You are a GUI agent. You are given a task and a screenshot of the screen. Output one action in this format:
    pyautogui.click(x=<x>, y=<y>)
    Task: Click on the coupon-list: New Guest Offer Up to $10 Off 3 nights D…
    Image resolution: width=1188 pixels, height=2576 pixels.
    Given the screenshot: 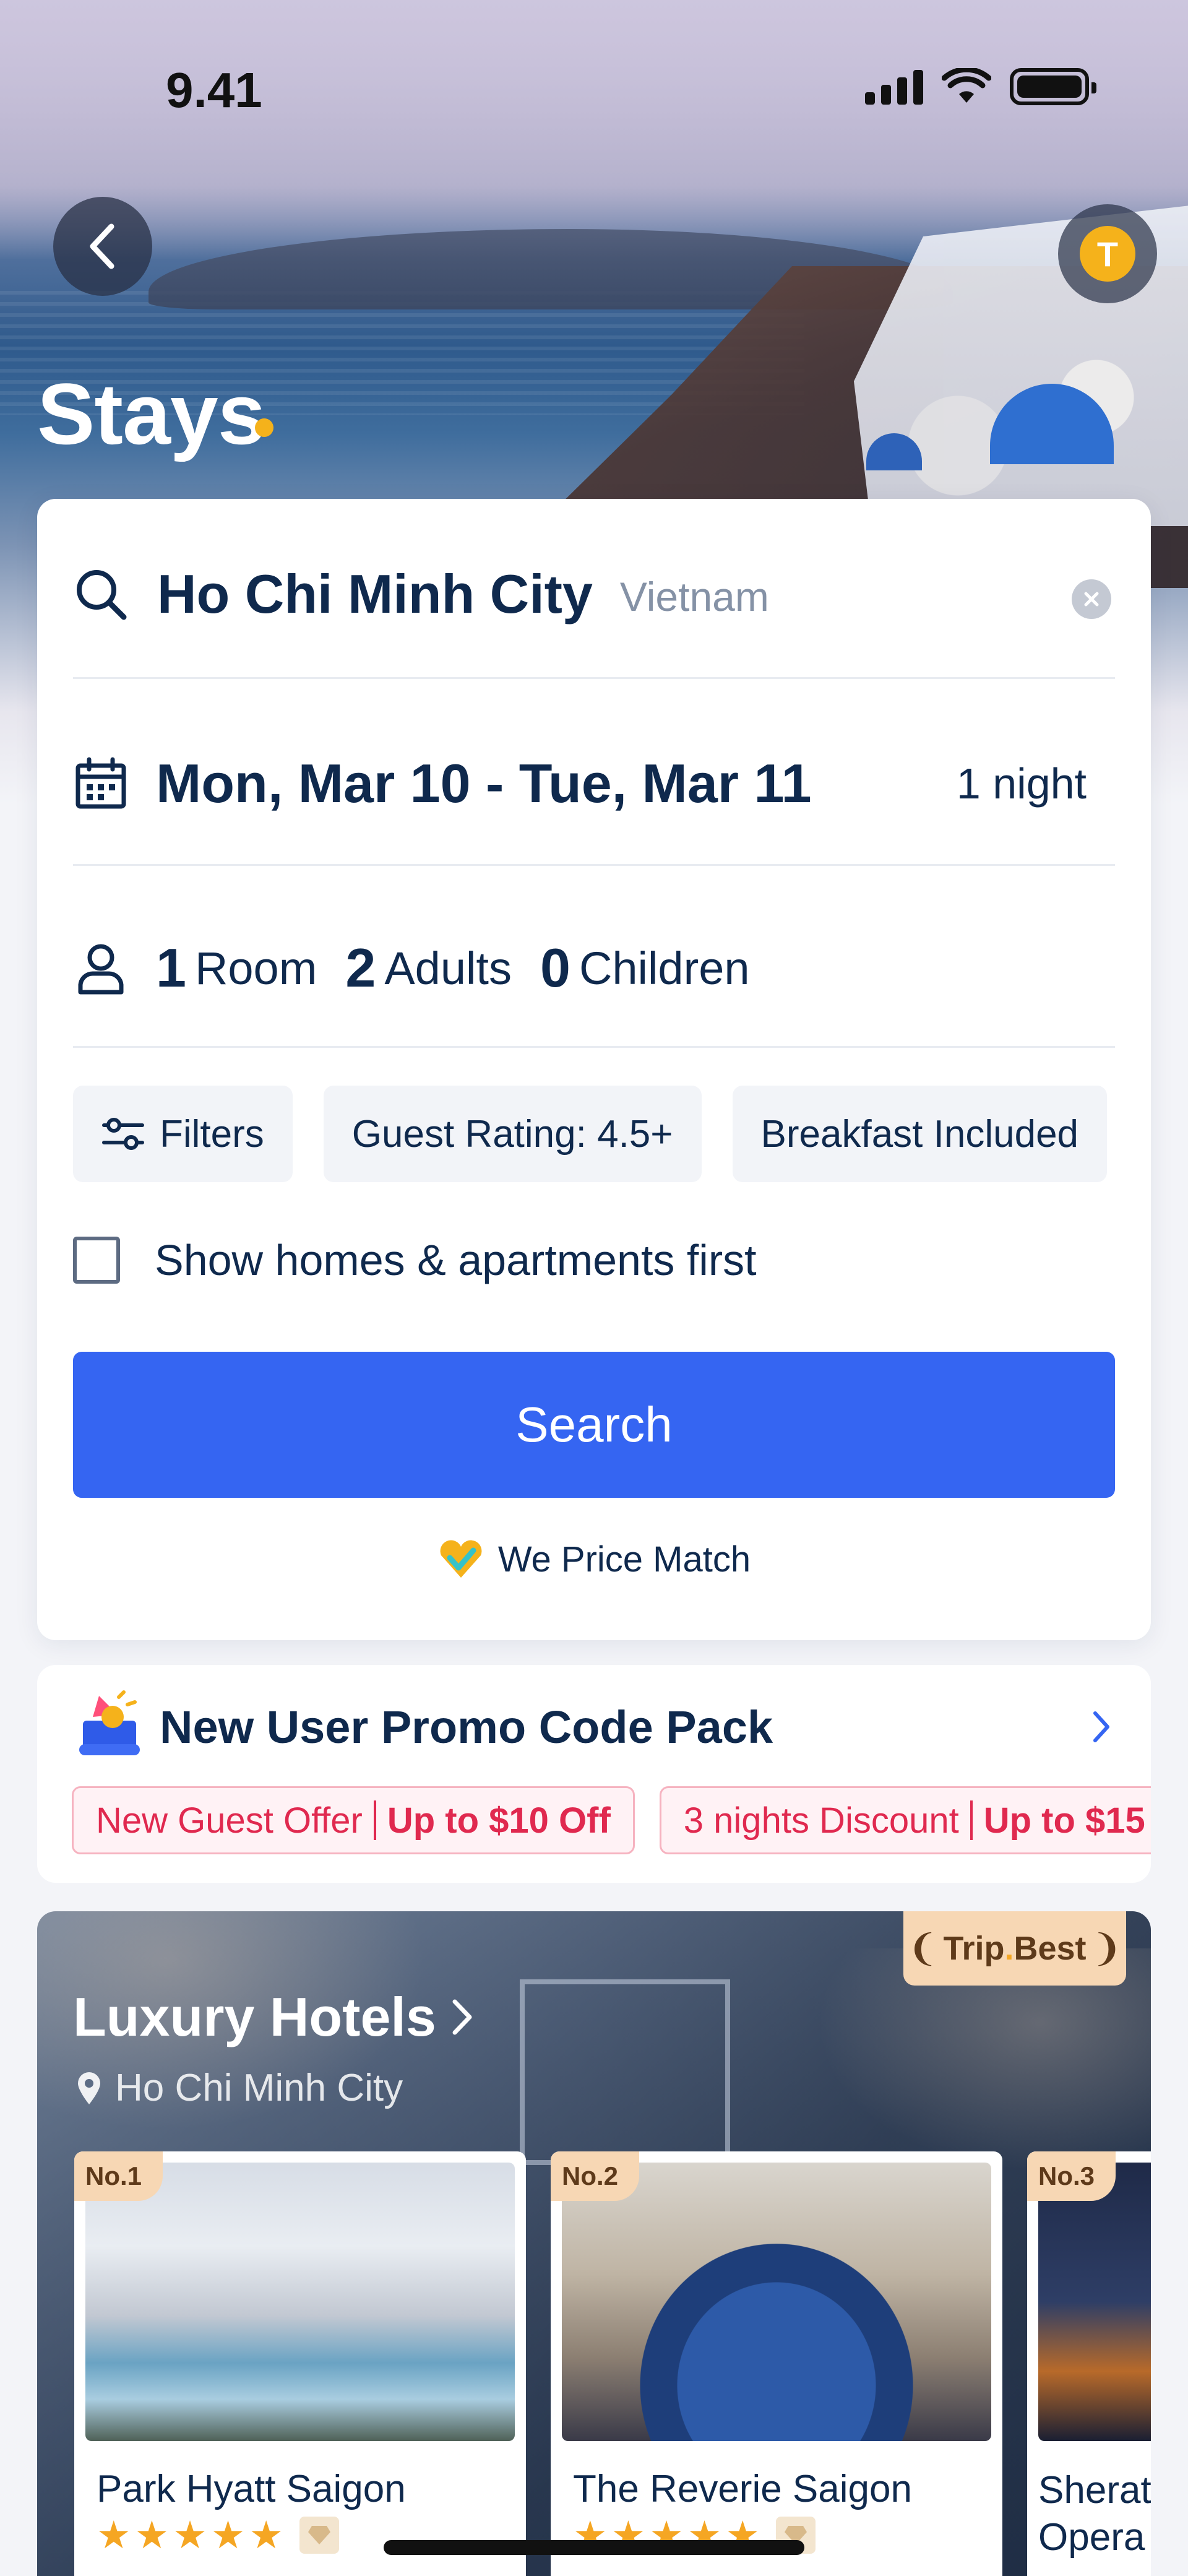 What is the action you would take?
    pyautogui.click(x=611, y=1820)
    